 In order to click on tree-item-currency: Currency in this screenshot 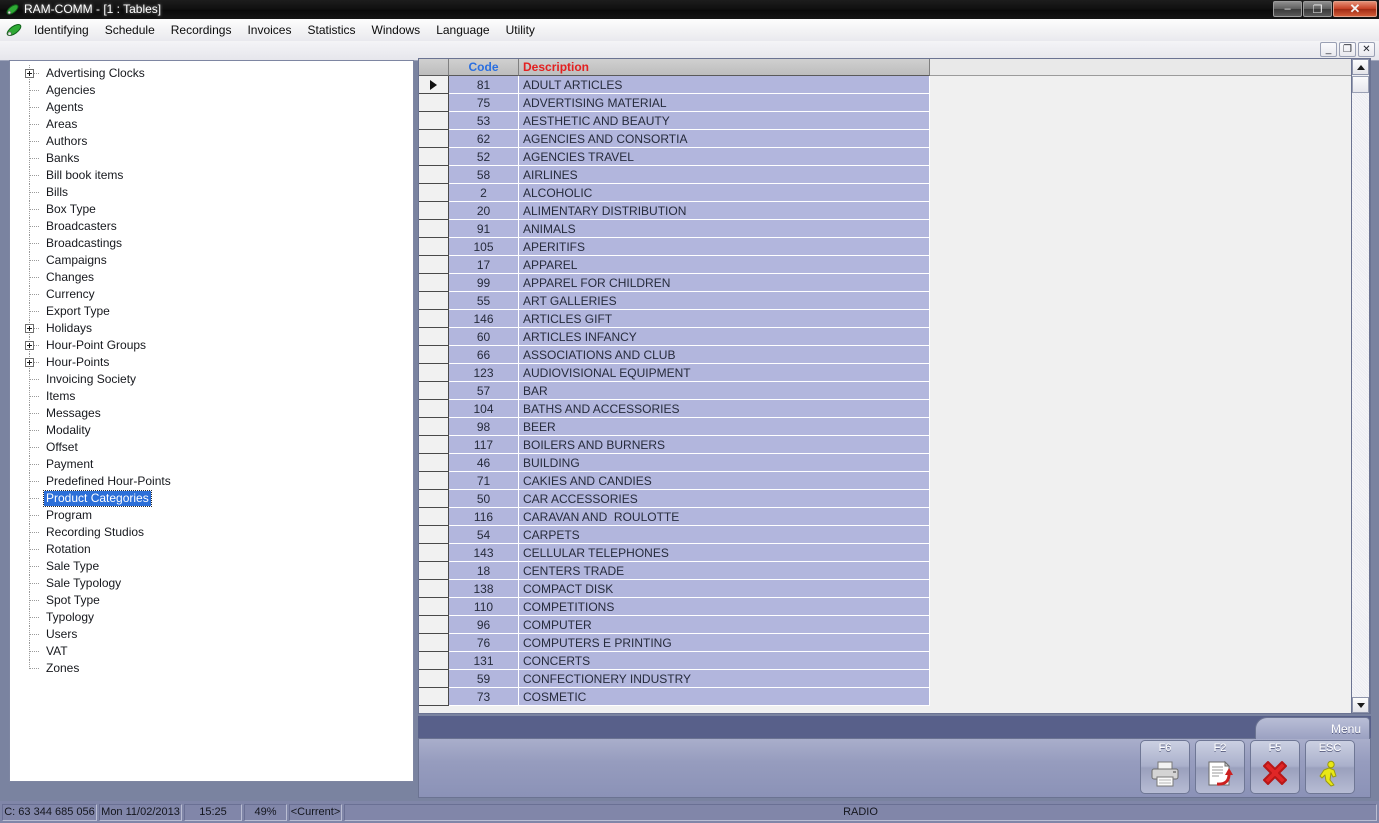, I will do `click(218, 294)`.